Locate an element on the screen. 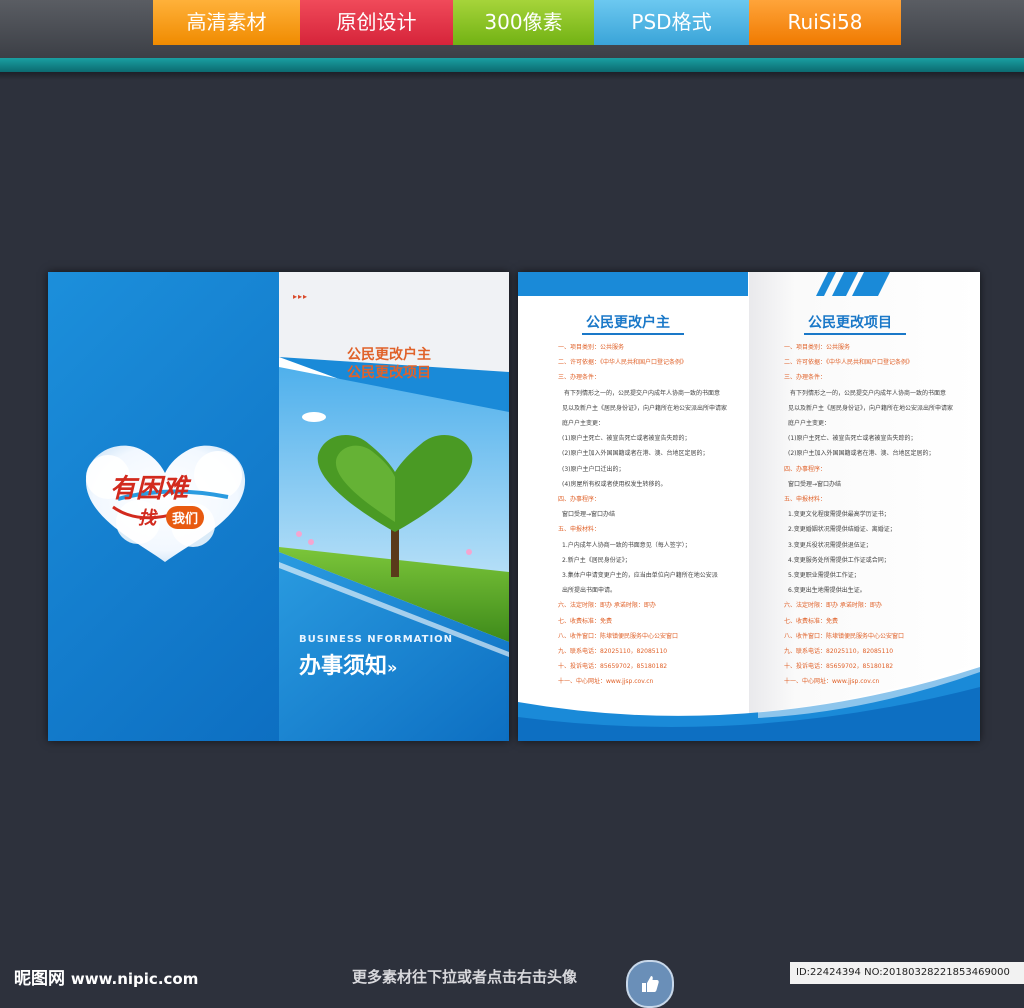 The height and width of the screenshot is (1008, 1024). content-line: 2.变更婚姻状况需提供结婚证、离婚证； is located at coordinates (842, 530).